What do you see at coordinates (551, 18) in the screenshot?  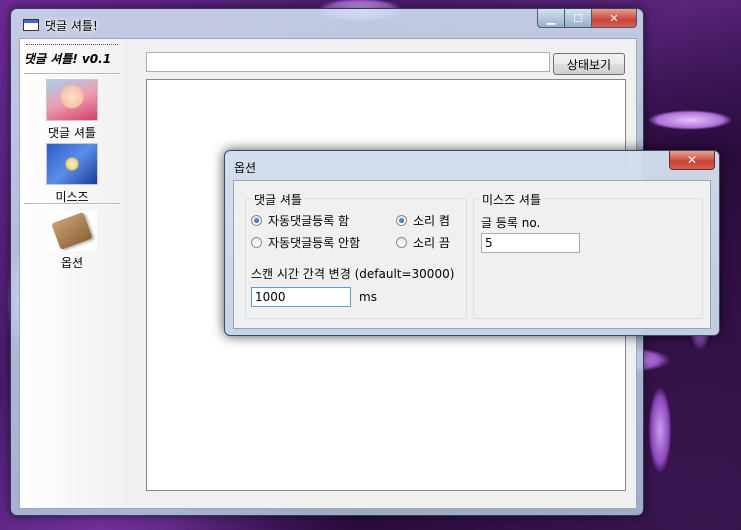 I see `minimize-button: ▁` at bounding box center [551, 18].